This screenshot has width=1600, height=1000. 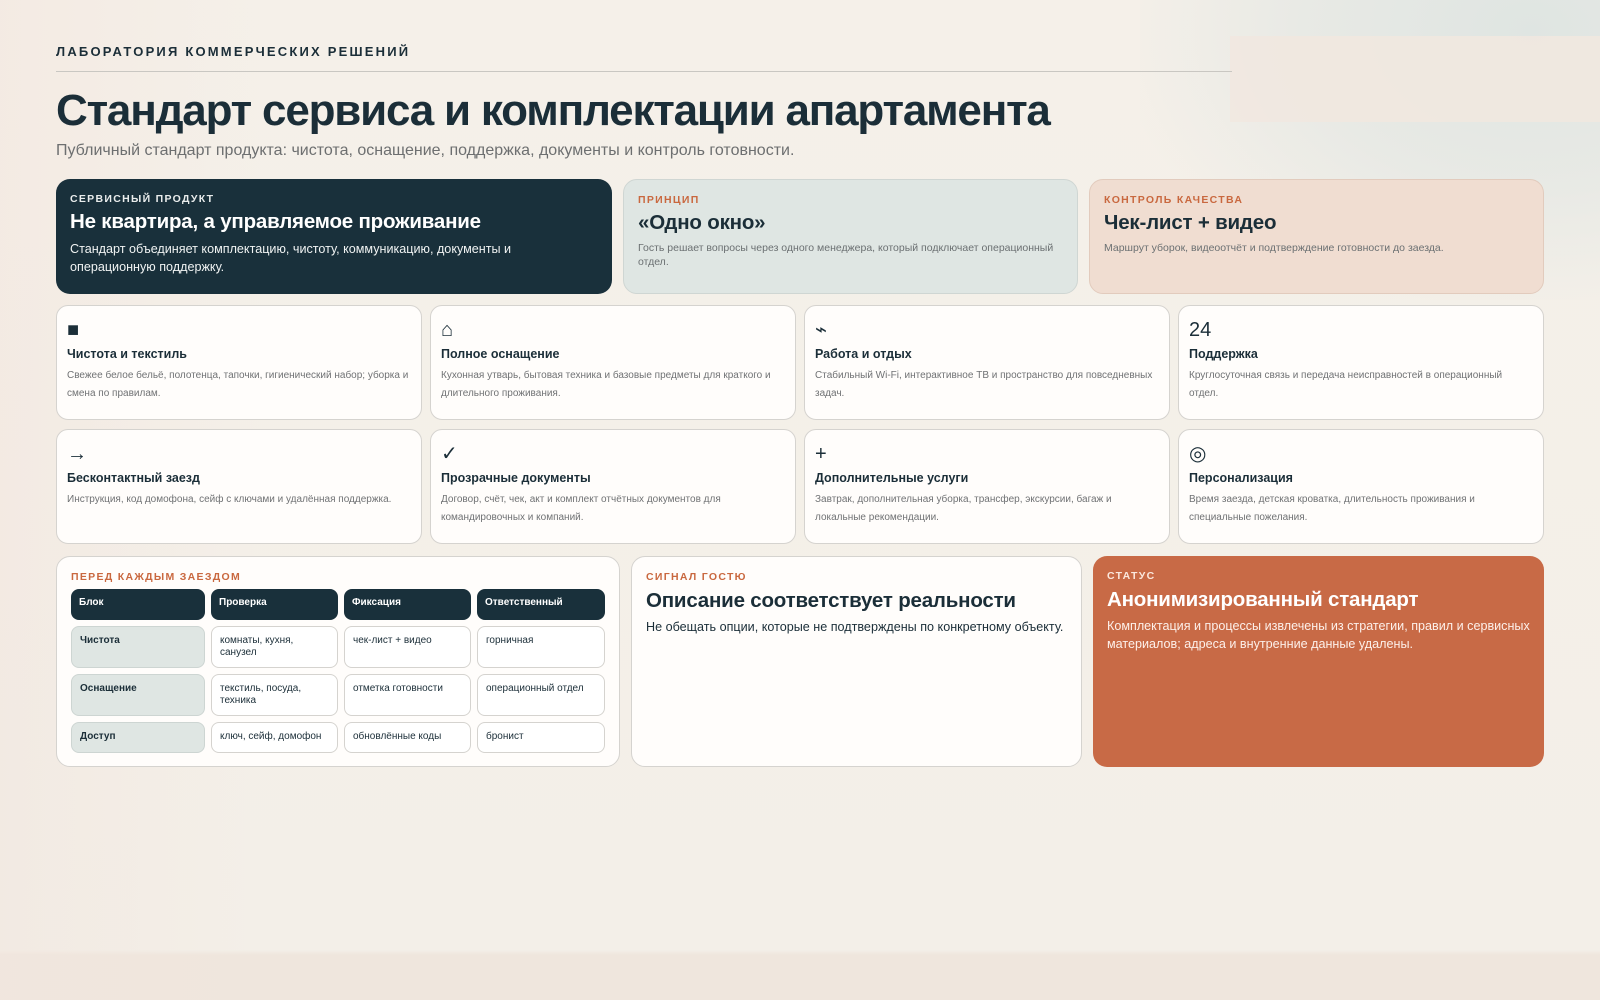 What do you see at coordinates (696, 577) in the screenshot?
I see `card-kicker: СИГНАЛ ГОСТЮ` at bounding box center [696, 577].